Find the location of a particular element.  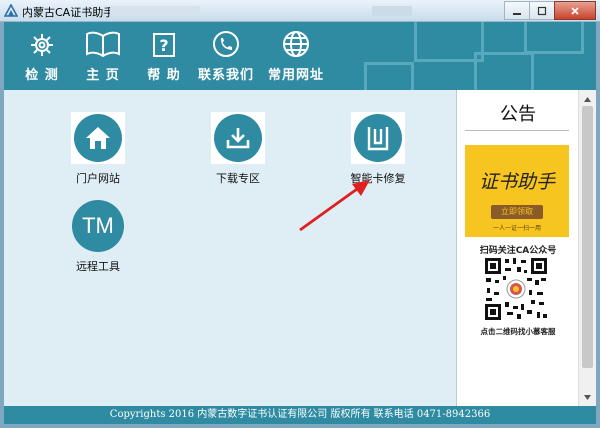

tile-label: 下载专区 is located at coordinates (238, 178).